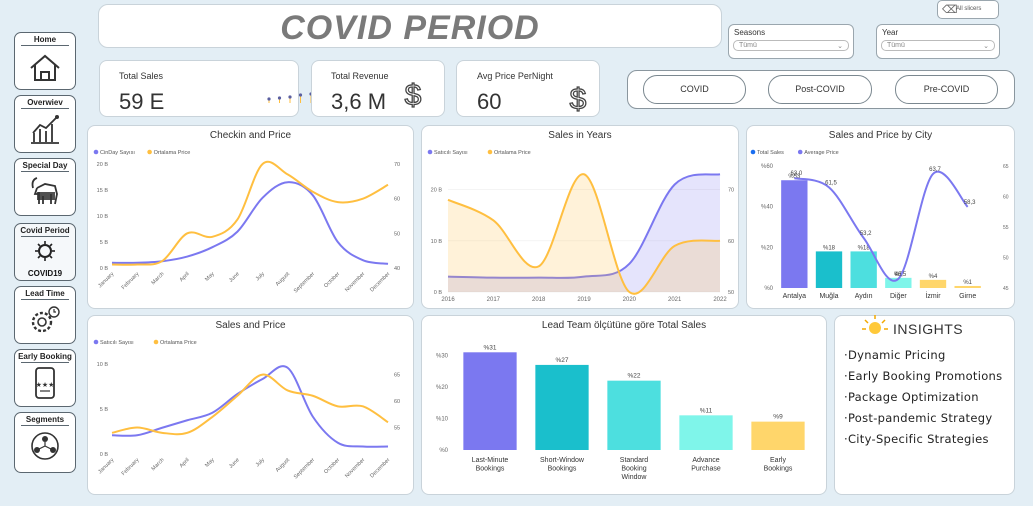 This screenshot has height=506, width=1033. What do you see at coordinates (45, 252) in the screenshot?
I see `nav-covid-period-button: Covid Period COVID19` at bounding box center [45, 252].